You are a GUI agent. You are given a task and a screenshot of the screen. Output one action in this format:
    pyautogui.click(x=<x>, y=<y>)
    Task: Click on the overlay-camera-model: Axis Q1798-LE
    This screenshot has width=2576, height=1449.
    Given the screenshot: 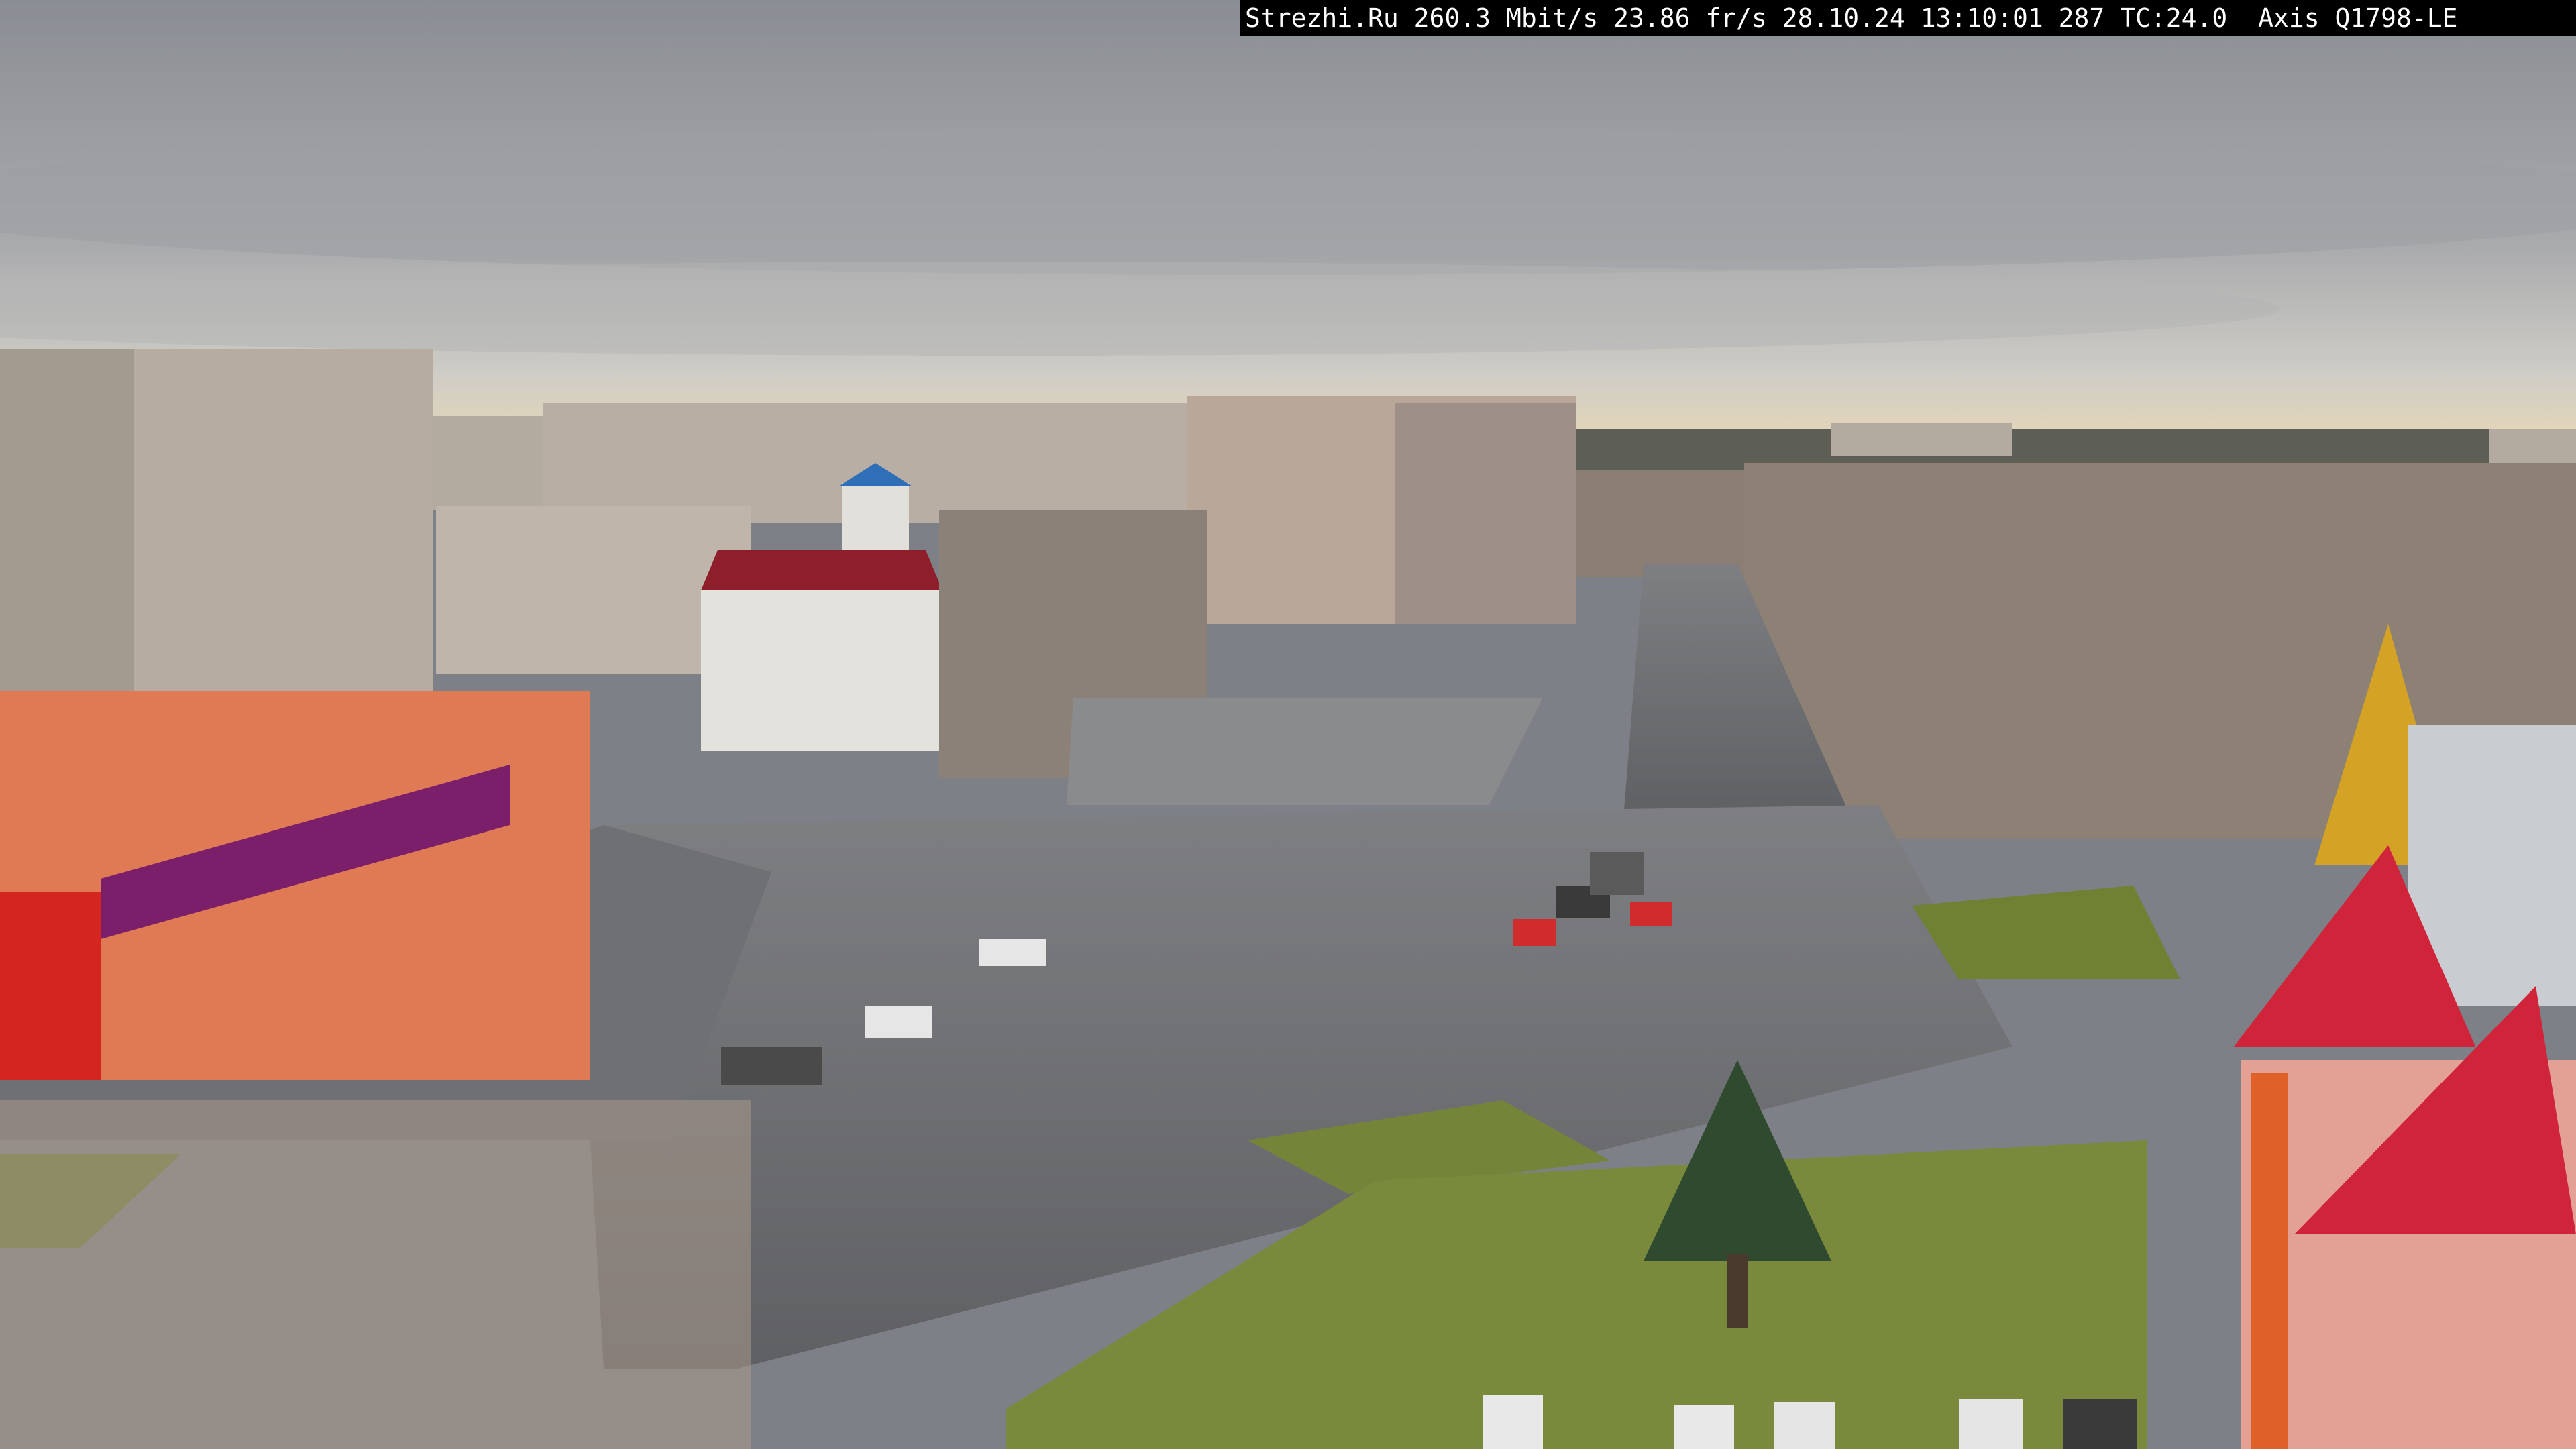 What is the action you would take?
    pyautogui.click(x=2358, y=18)
    